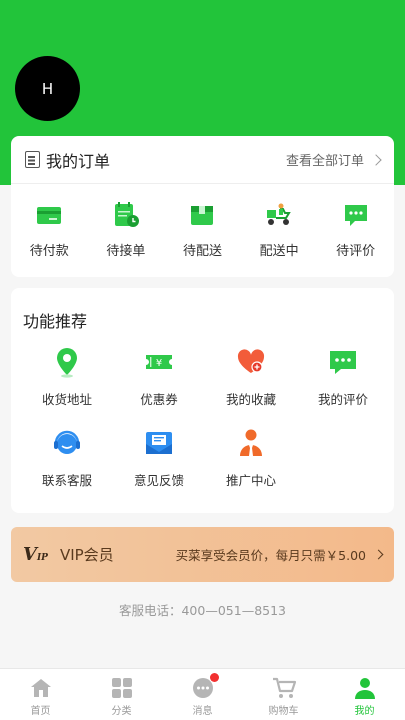 Image resolution: width=405 pixels, height=720 pixels. Describe the element at coordinates (279, 214) in the screenshot. I see `delivery-scooter-icon` at that location.